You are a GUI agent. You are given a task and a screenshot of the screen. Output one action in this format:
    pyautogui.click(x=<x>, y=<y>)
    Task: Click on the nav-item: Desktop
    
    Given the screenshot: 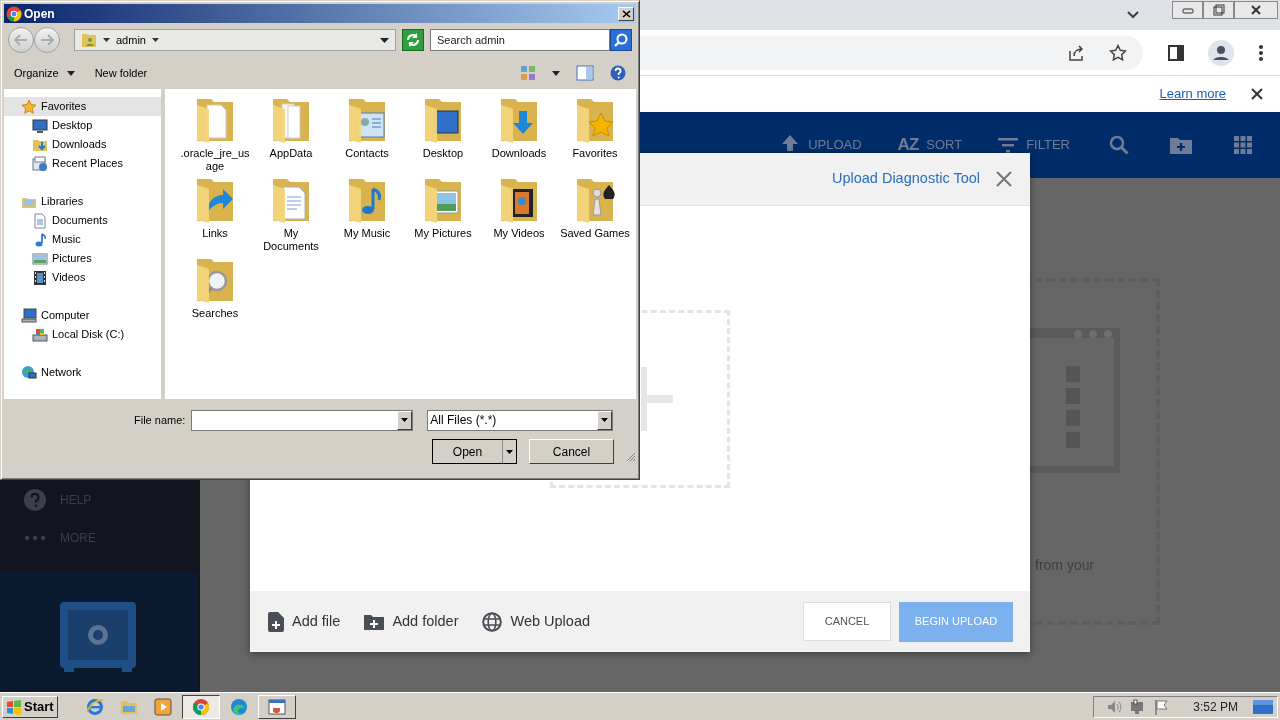 What is the action you would take?
    pyautogui.click(x=82, y=125)
    